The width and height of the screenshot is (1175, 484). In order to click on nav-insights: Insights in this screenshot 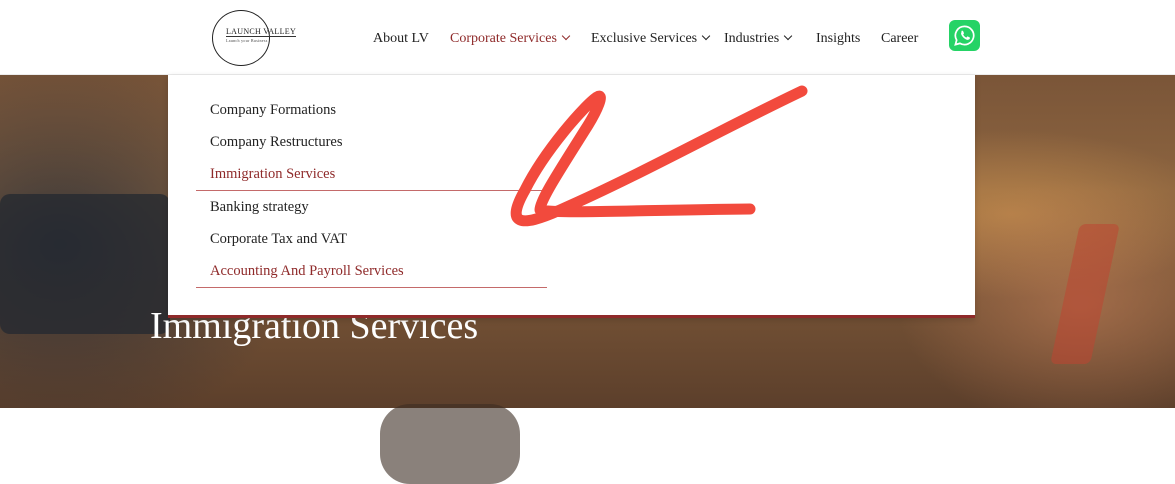, I will do `click(838, 39)`.